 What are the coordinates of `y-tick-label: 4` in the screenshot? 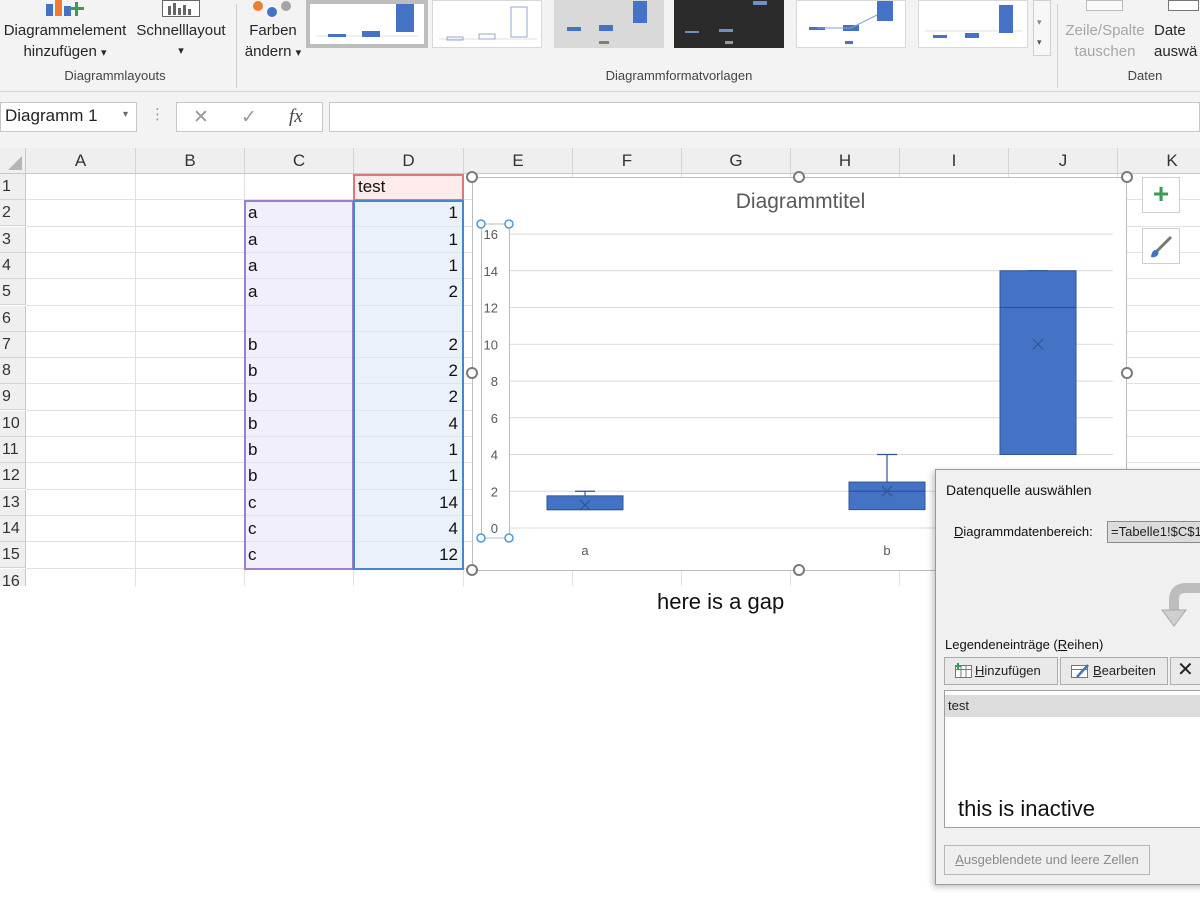 It's located at (494, 455).